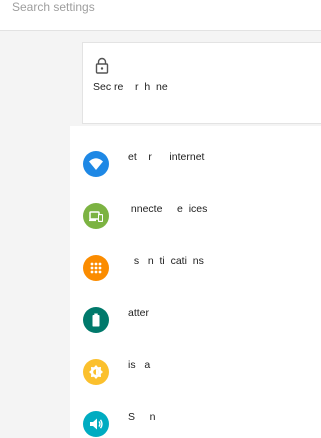 The width and height of the screenshot is (321, 438). I want to click on search-bar: Search settings, so click(160, 15).